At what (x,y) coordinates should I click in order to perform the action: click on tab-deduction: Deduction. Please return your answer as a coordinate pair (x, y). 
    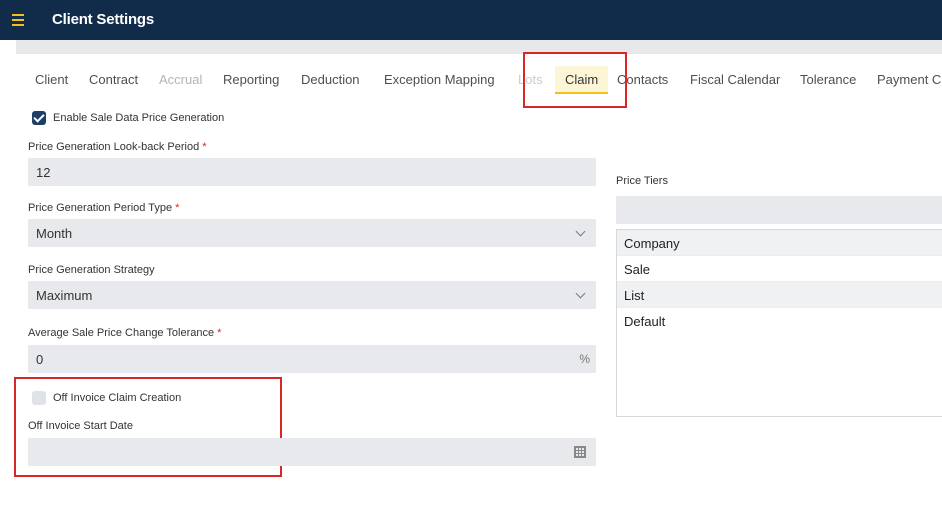
    Looking at the image, I should click on (330, 79).